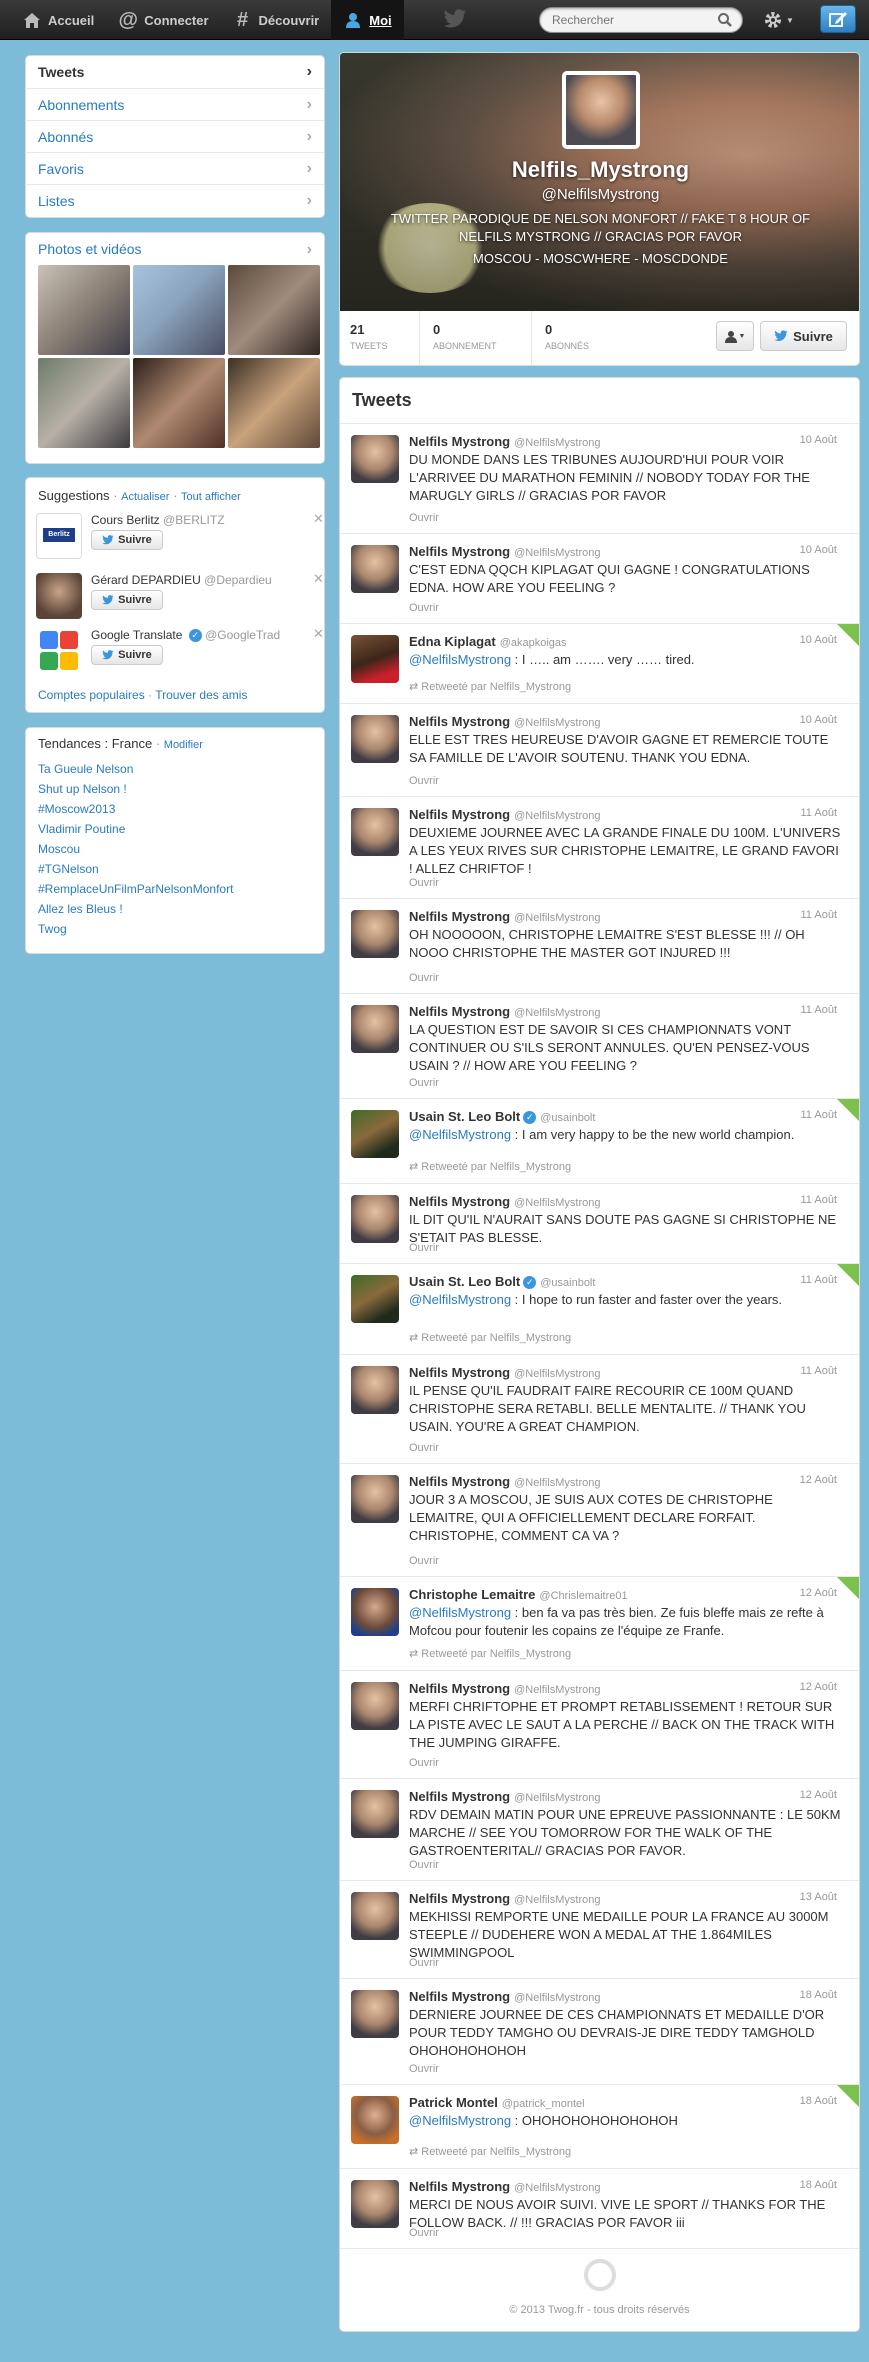 Image resolution: width=869 pixels, height=2362 pixels. What do you see at coordinates (175, 168) in the screenshot?
I see `menu-favorites: Favoris ›` at bounding box center [175, 168].